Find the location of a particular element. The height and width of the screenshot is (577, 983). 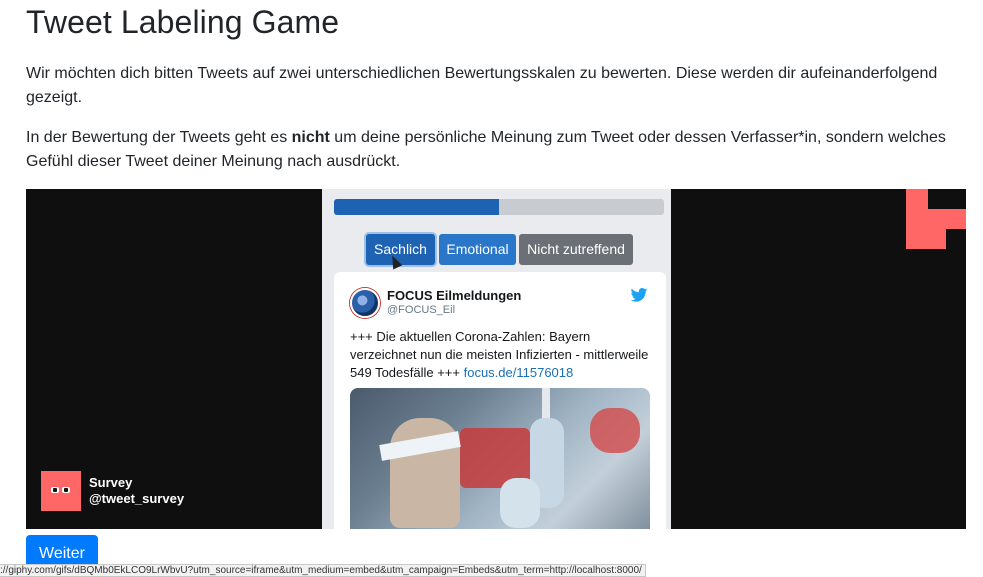

avatar-eye-left is located at coordinates (55, 490).